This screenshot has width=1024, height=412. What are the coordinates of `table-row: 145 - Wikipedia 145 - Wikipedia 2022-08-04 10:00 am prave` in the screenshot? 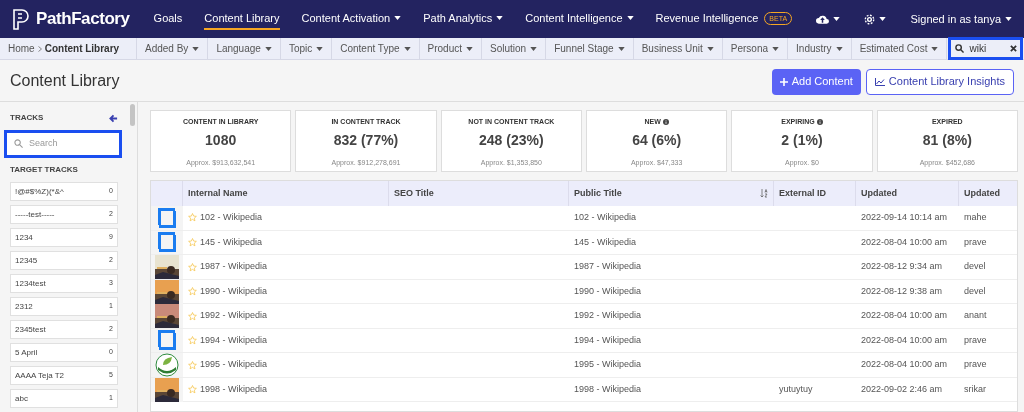 It's located at (584, 242).